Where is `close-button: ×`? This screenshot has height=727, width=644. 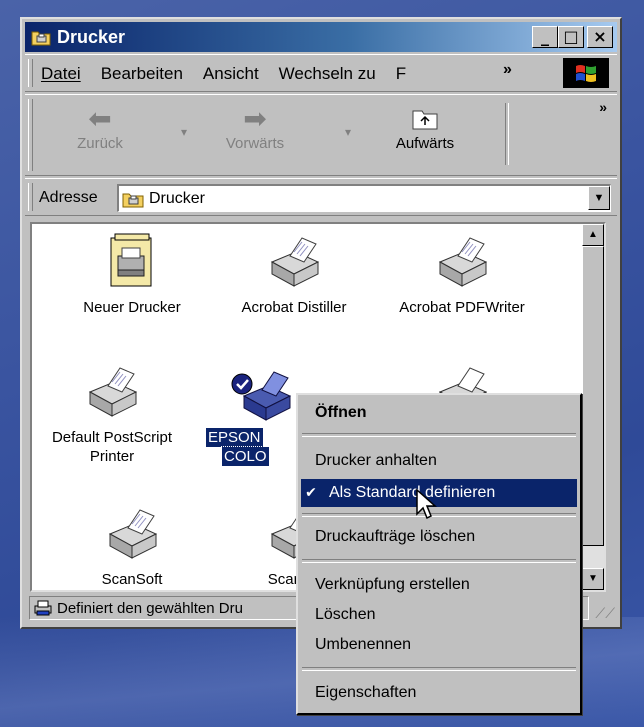
close-button: × is located at coordinates (600, 37).